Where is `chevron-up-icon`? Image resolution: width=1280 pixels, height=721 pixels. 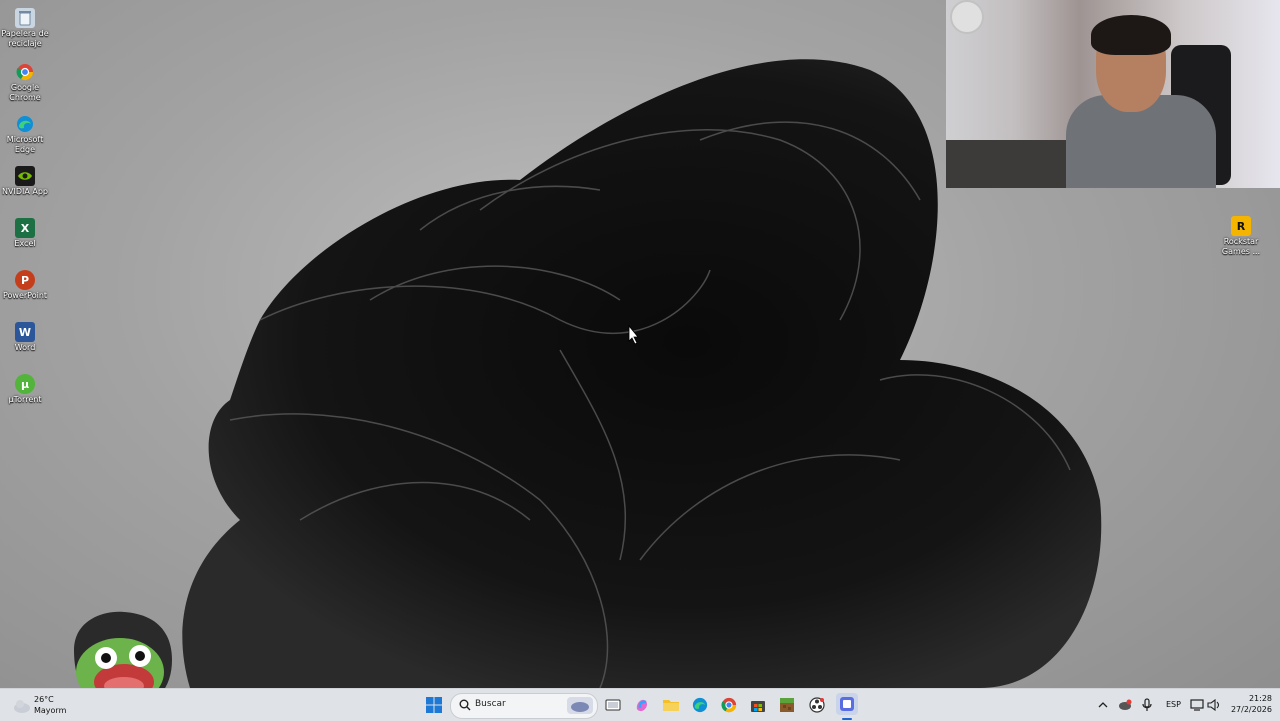 chevron-up-icon is located at coordinates (1103, 705).